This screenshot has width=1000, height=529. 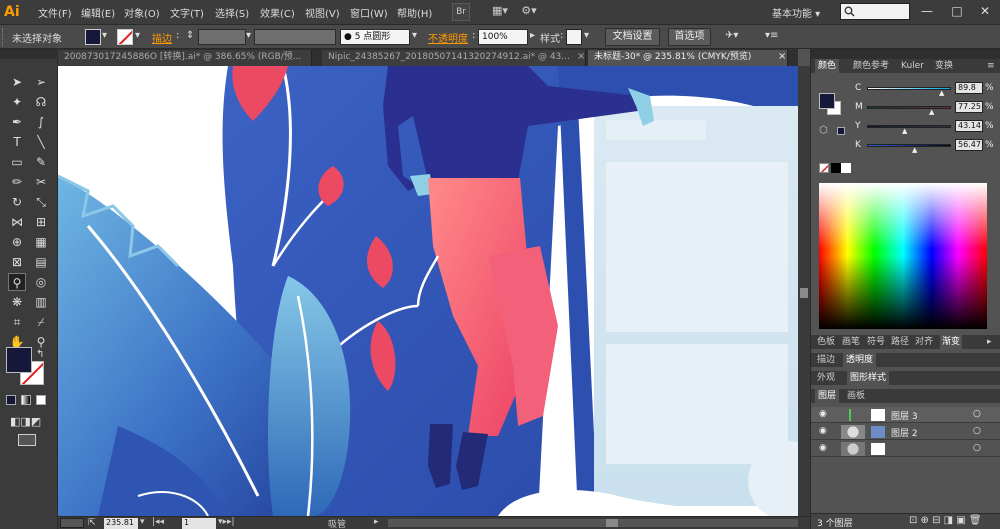 What do you see at coordinates (248, 35) in the screenshot?
I see `stroke-weight-dropdown-icon: ▾` at bounding box center [248, 35].